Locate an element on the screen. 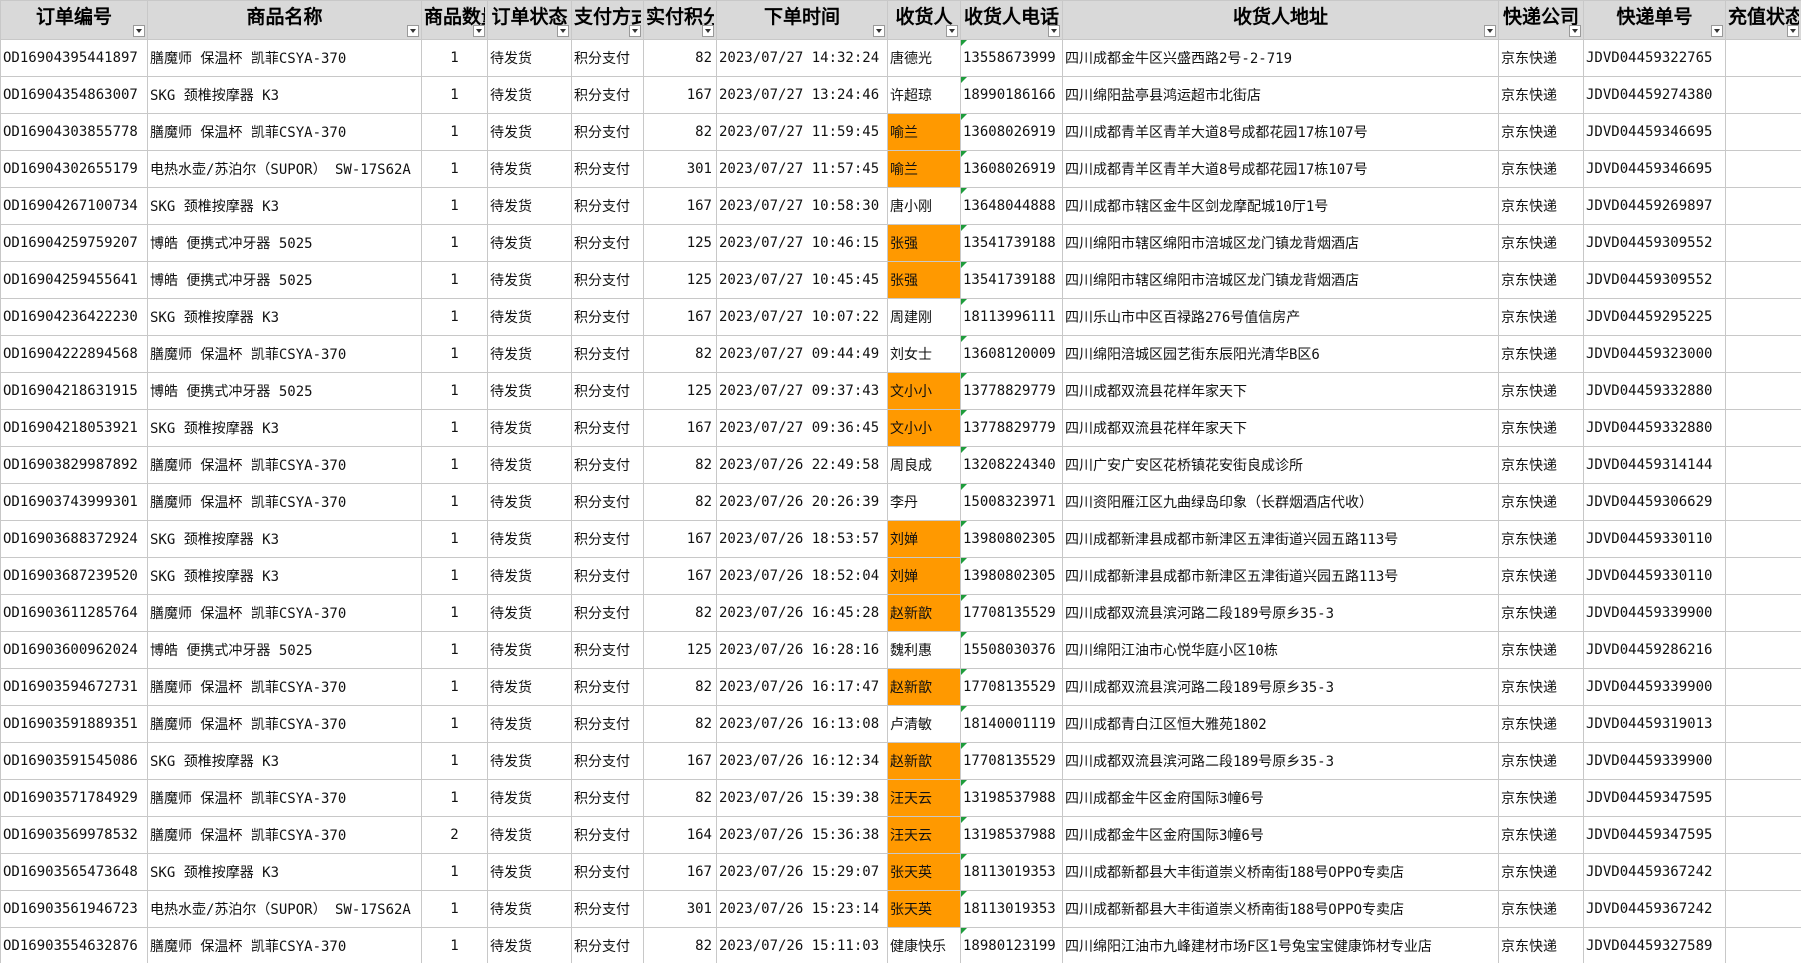  tracking-number-cell: JDVD04459306629 is located at coordinates (1654, 502).